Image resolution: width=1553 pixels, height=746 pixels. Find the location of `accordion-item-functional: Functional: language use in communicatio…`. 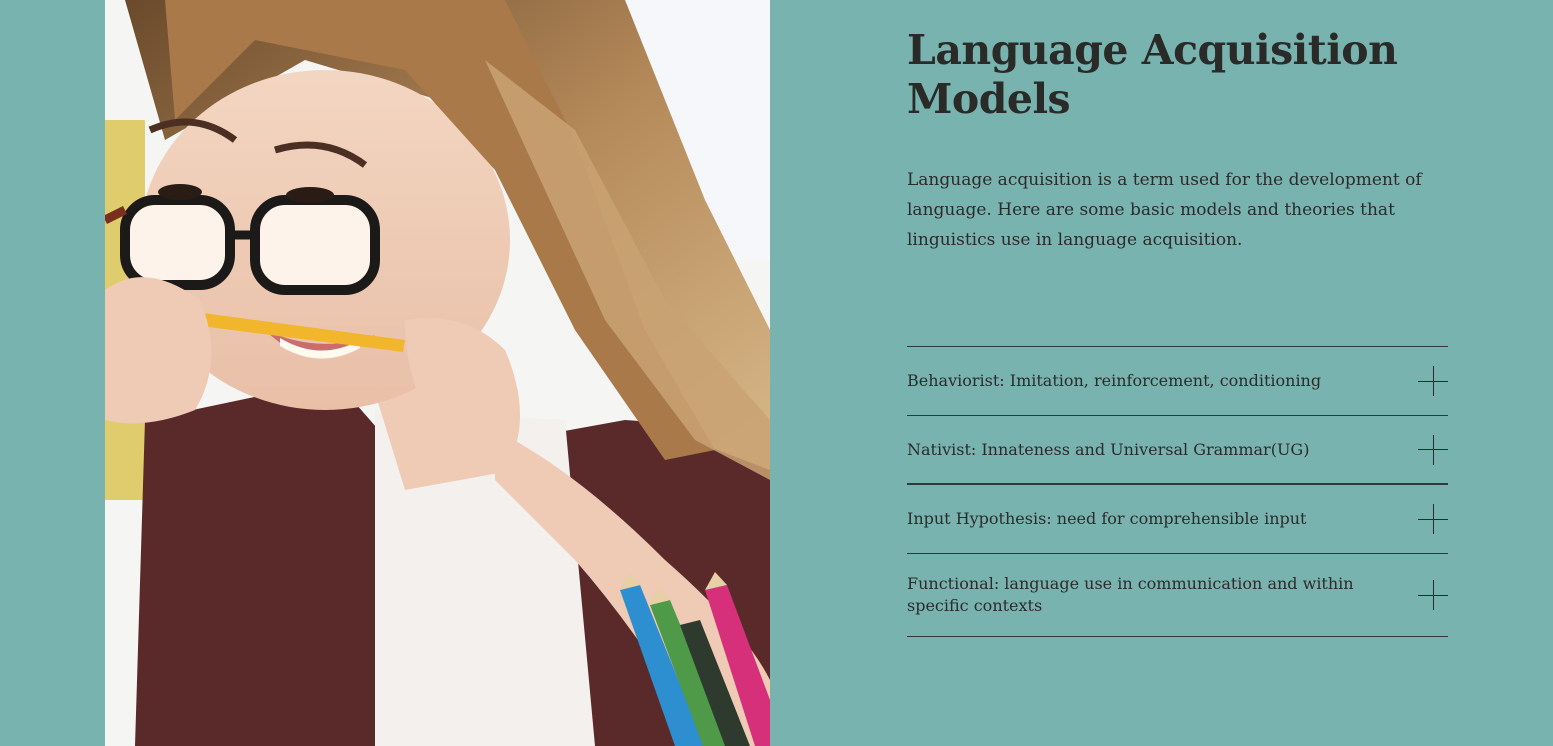

accordion-item-functional: Functional: language use in communicatio… is located at coordinates (1177, 595).